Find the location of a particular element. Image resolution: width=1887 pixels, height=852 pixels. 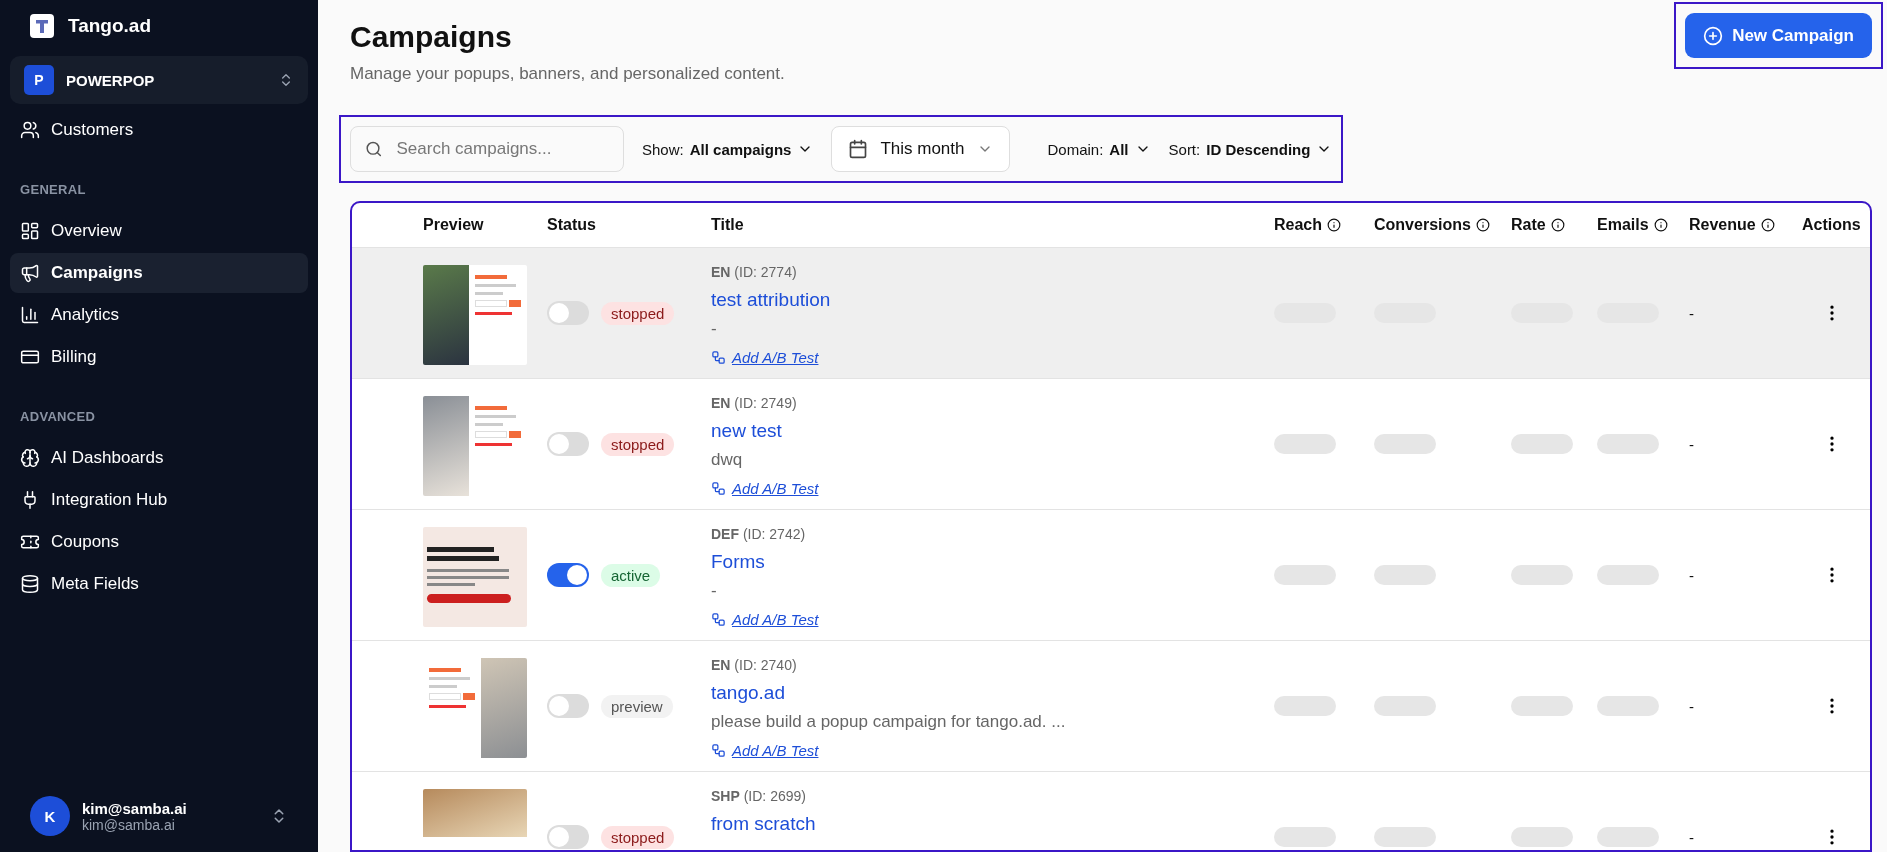

workspace-avatar: P is located at coordinates (39, 80).